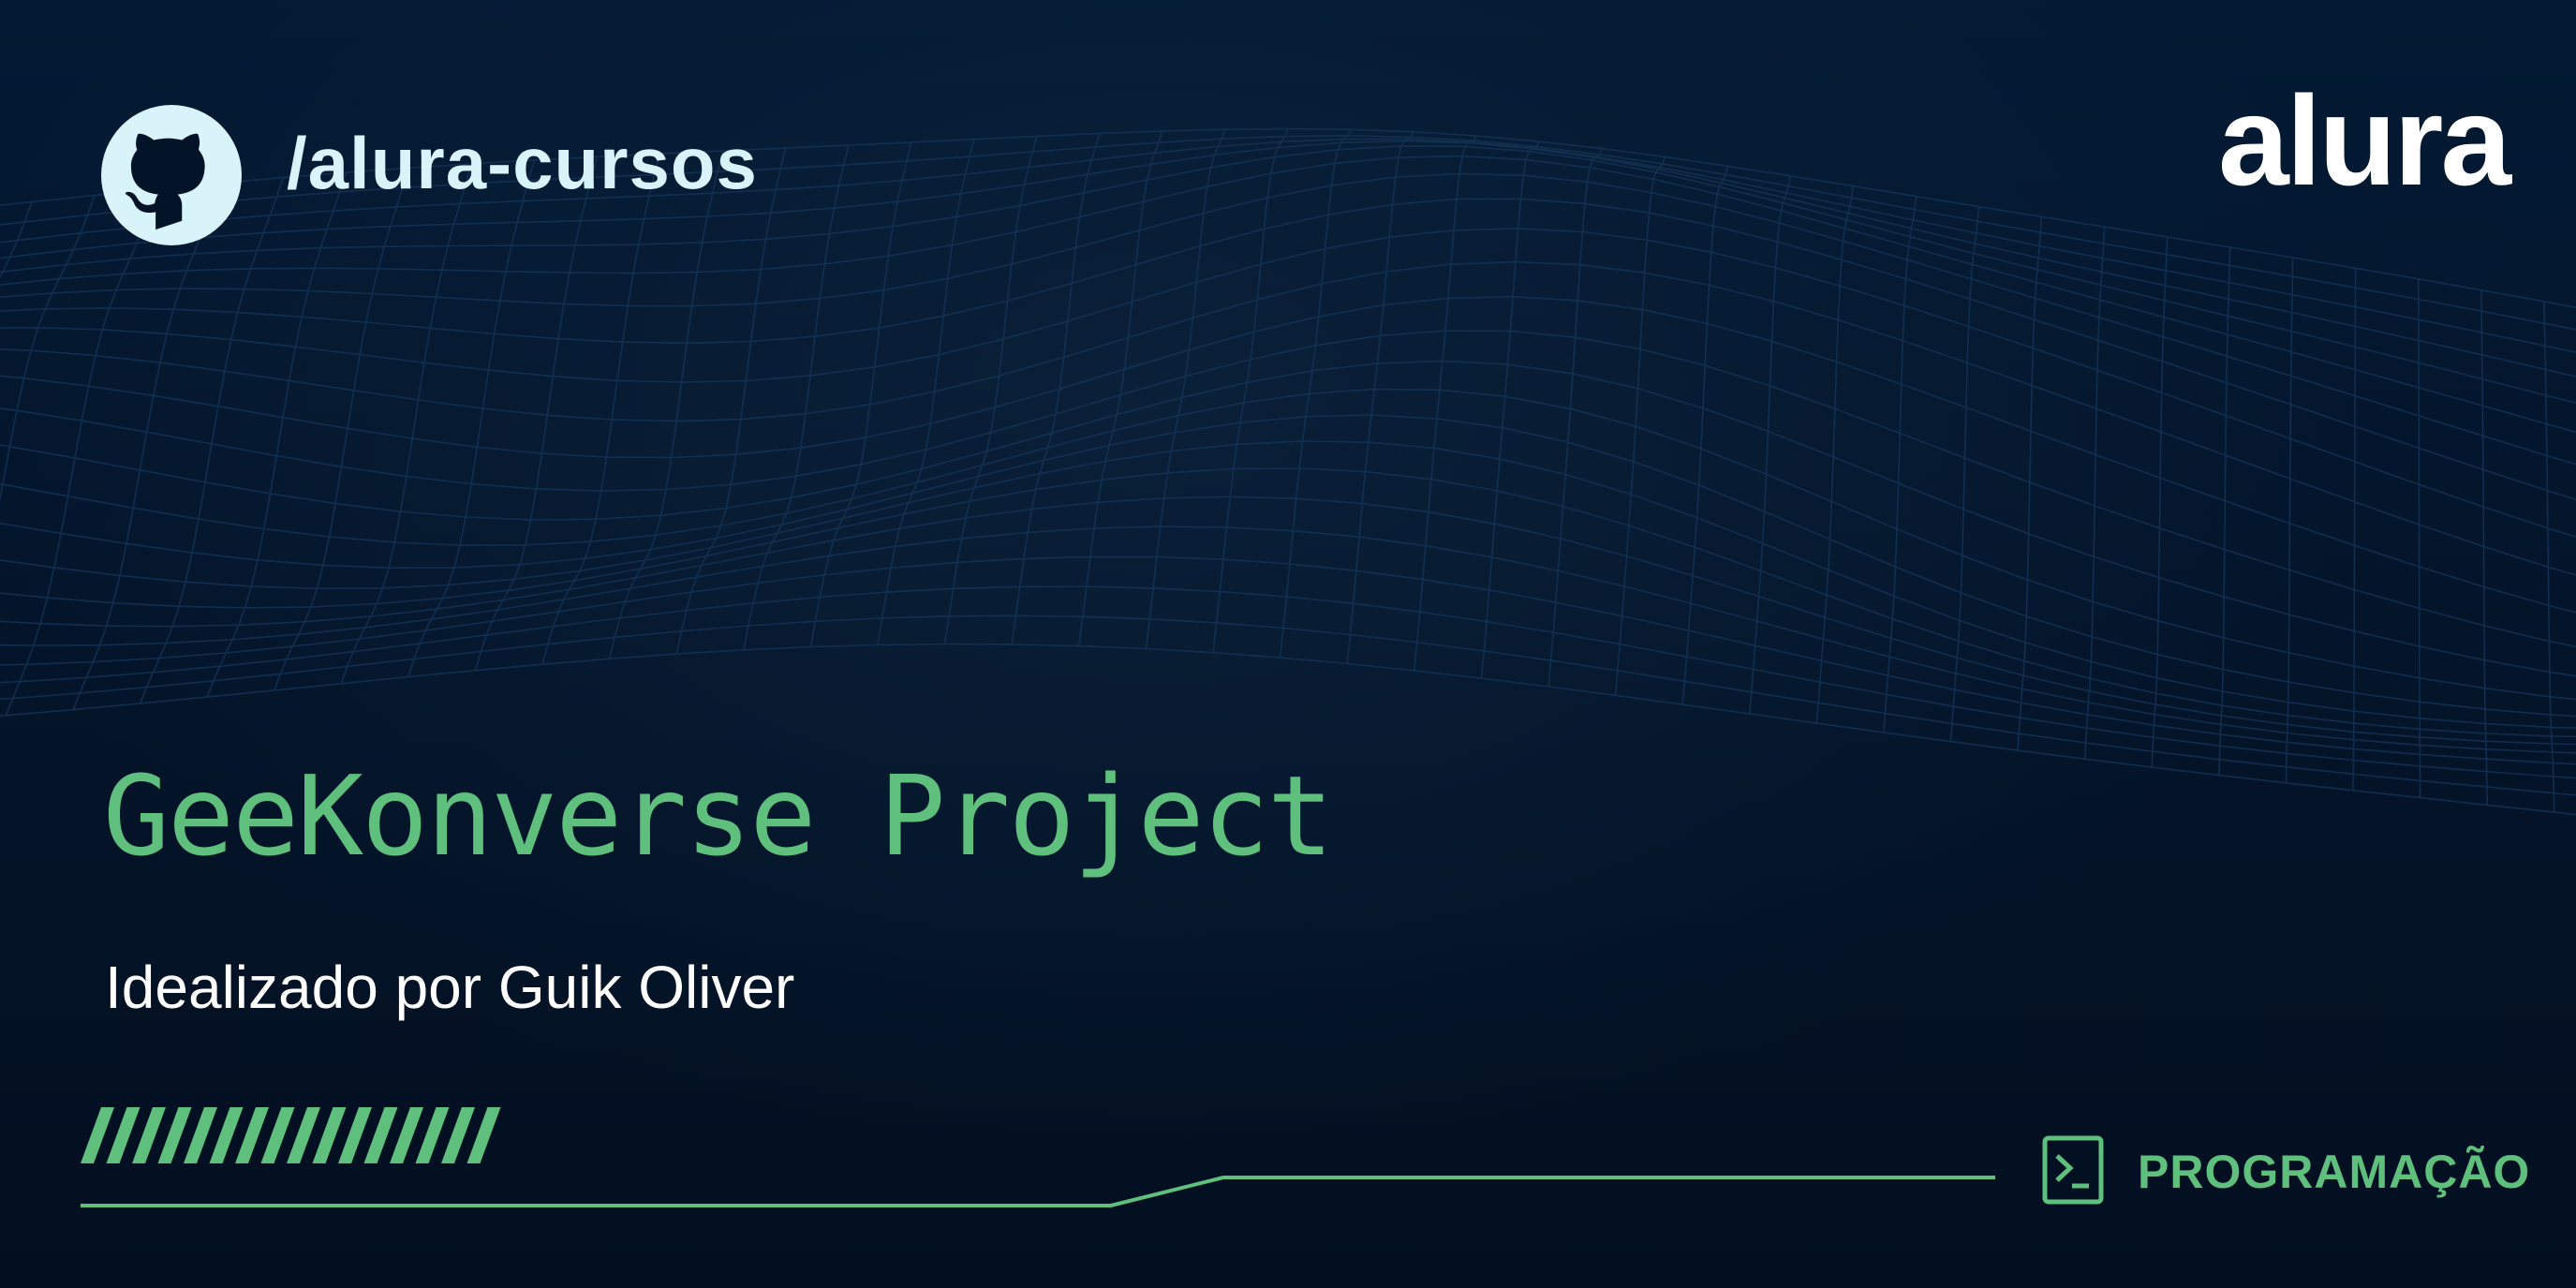  I want to click on project-subtitle: Idealizado por Guik Oliver, so click(450, 988).